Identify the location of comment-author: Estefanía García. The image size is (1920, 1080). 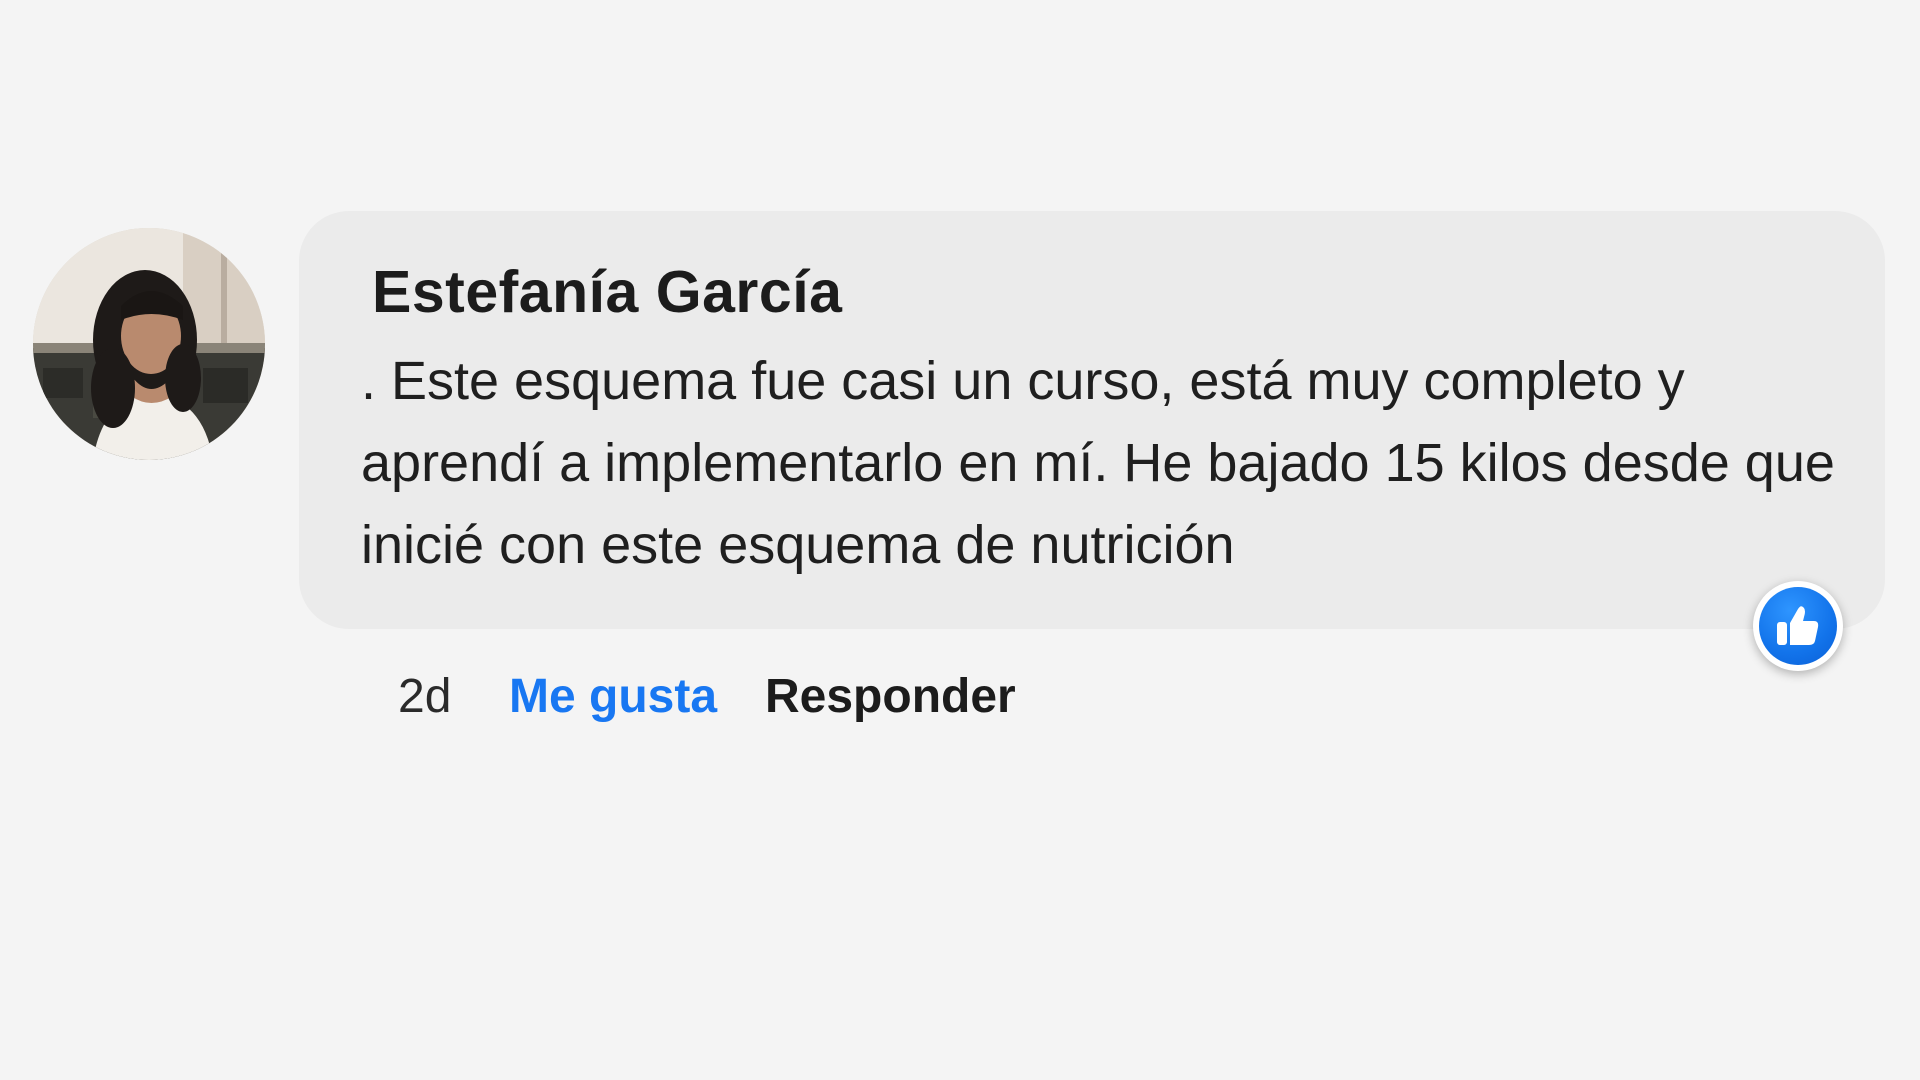
(607, 292).